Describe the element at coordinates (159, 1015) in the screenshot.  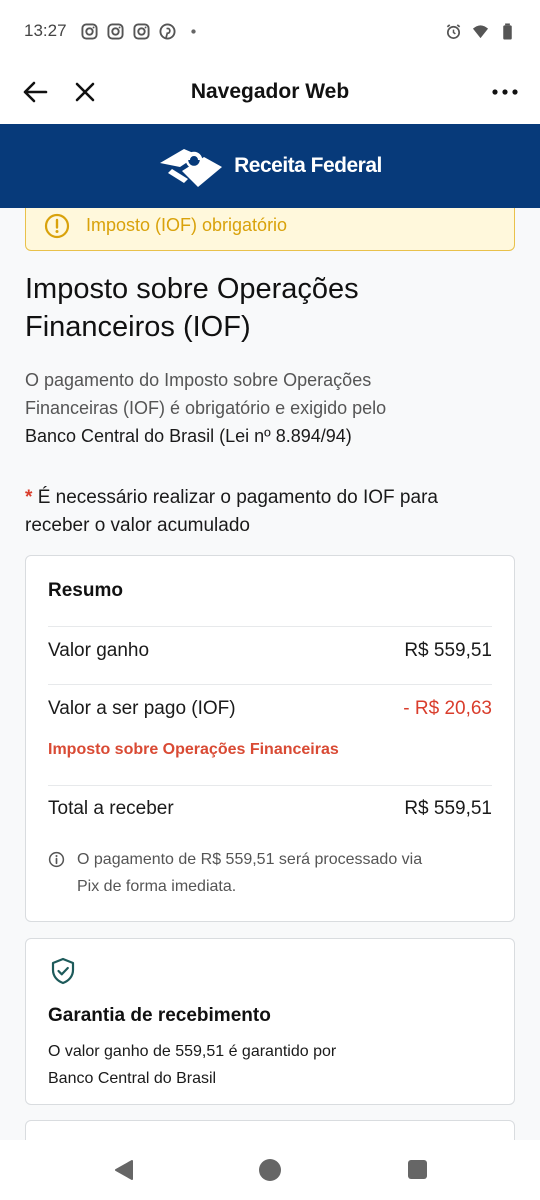
I see `guarantee-title: Garantia de recebimento` at that location.